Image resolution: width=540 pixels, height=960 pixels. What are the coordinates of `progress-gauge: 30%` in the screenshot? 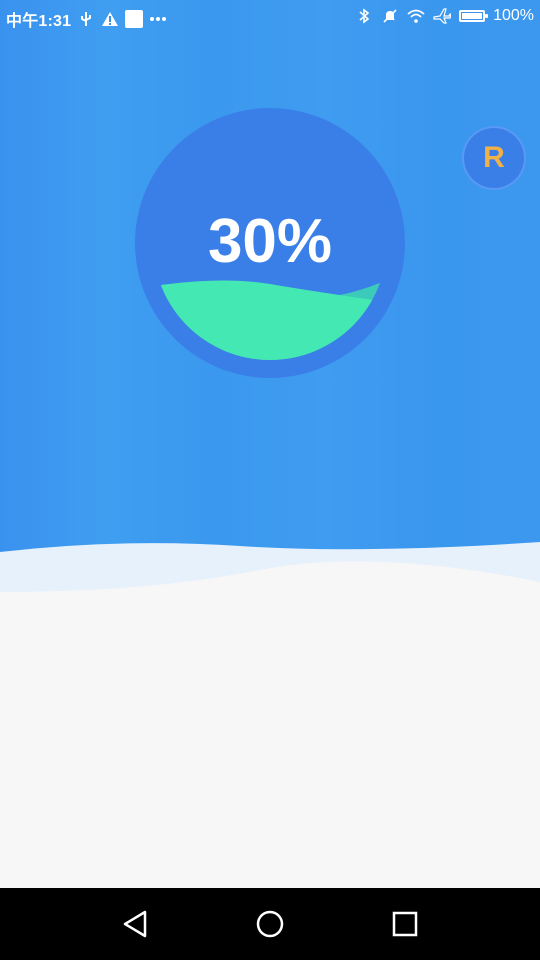 It's located at (270, 243).